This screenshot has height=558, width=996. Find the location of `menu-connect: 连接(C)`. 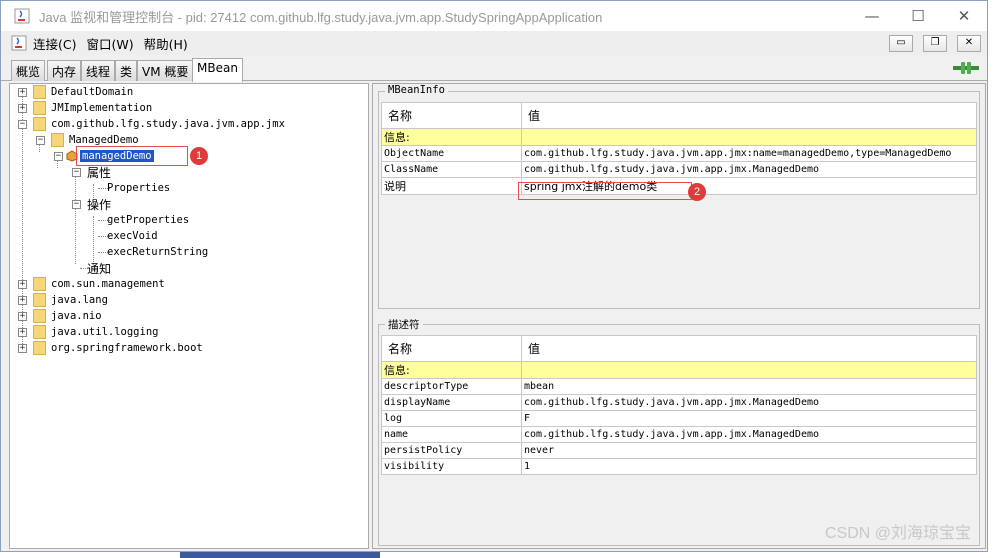

menu-connect: 连接(C) is located at coordinates (54, 43).